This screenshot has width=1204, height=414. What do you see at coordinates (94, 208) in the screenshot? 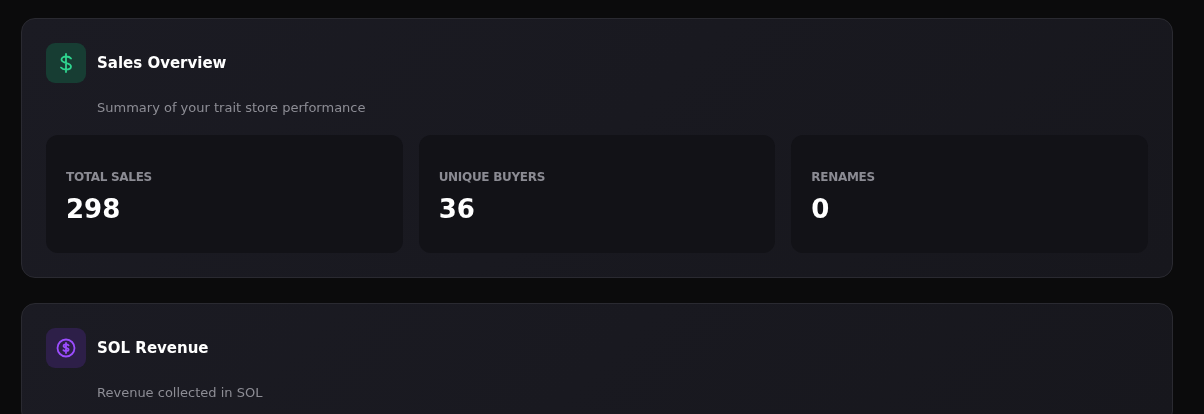
I see `stat-value: 298` at bounding box center [94, 208].